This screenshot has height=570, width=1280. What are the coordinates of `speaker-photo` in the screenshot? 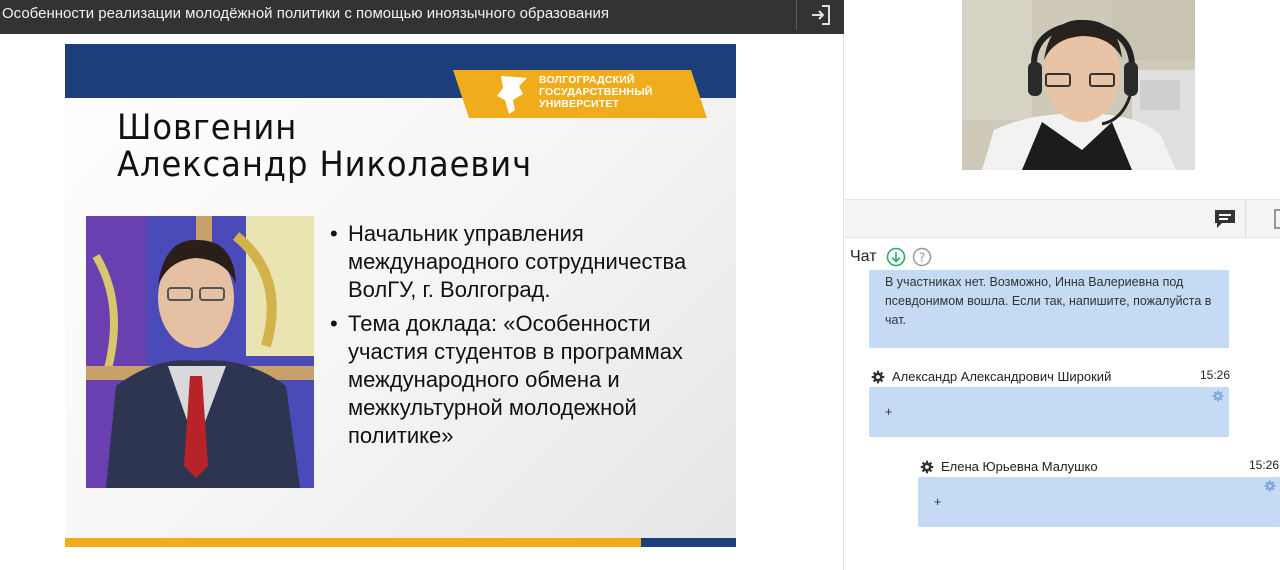 It's located at (200, 352).